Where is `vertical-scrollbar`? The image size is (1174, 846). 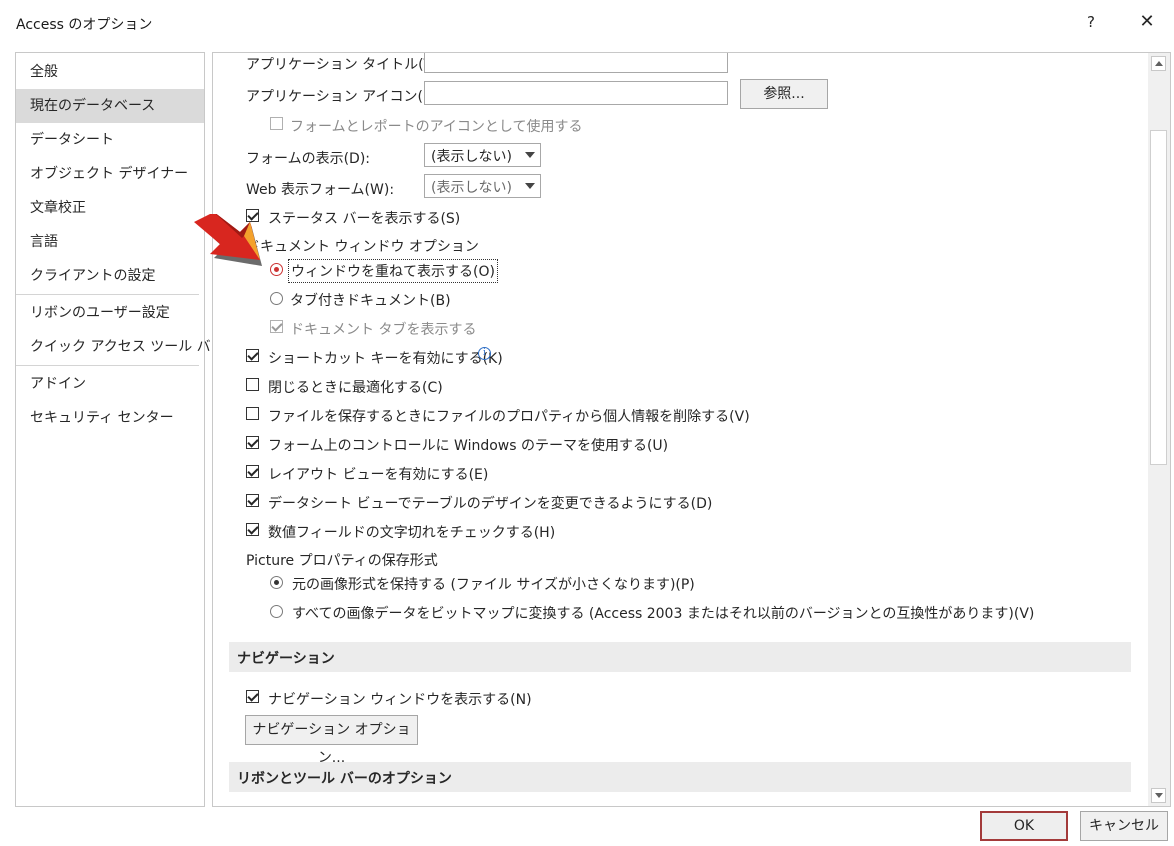 vertical-scrollbar is located at coordinates (1159, 429).